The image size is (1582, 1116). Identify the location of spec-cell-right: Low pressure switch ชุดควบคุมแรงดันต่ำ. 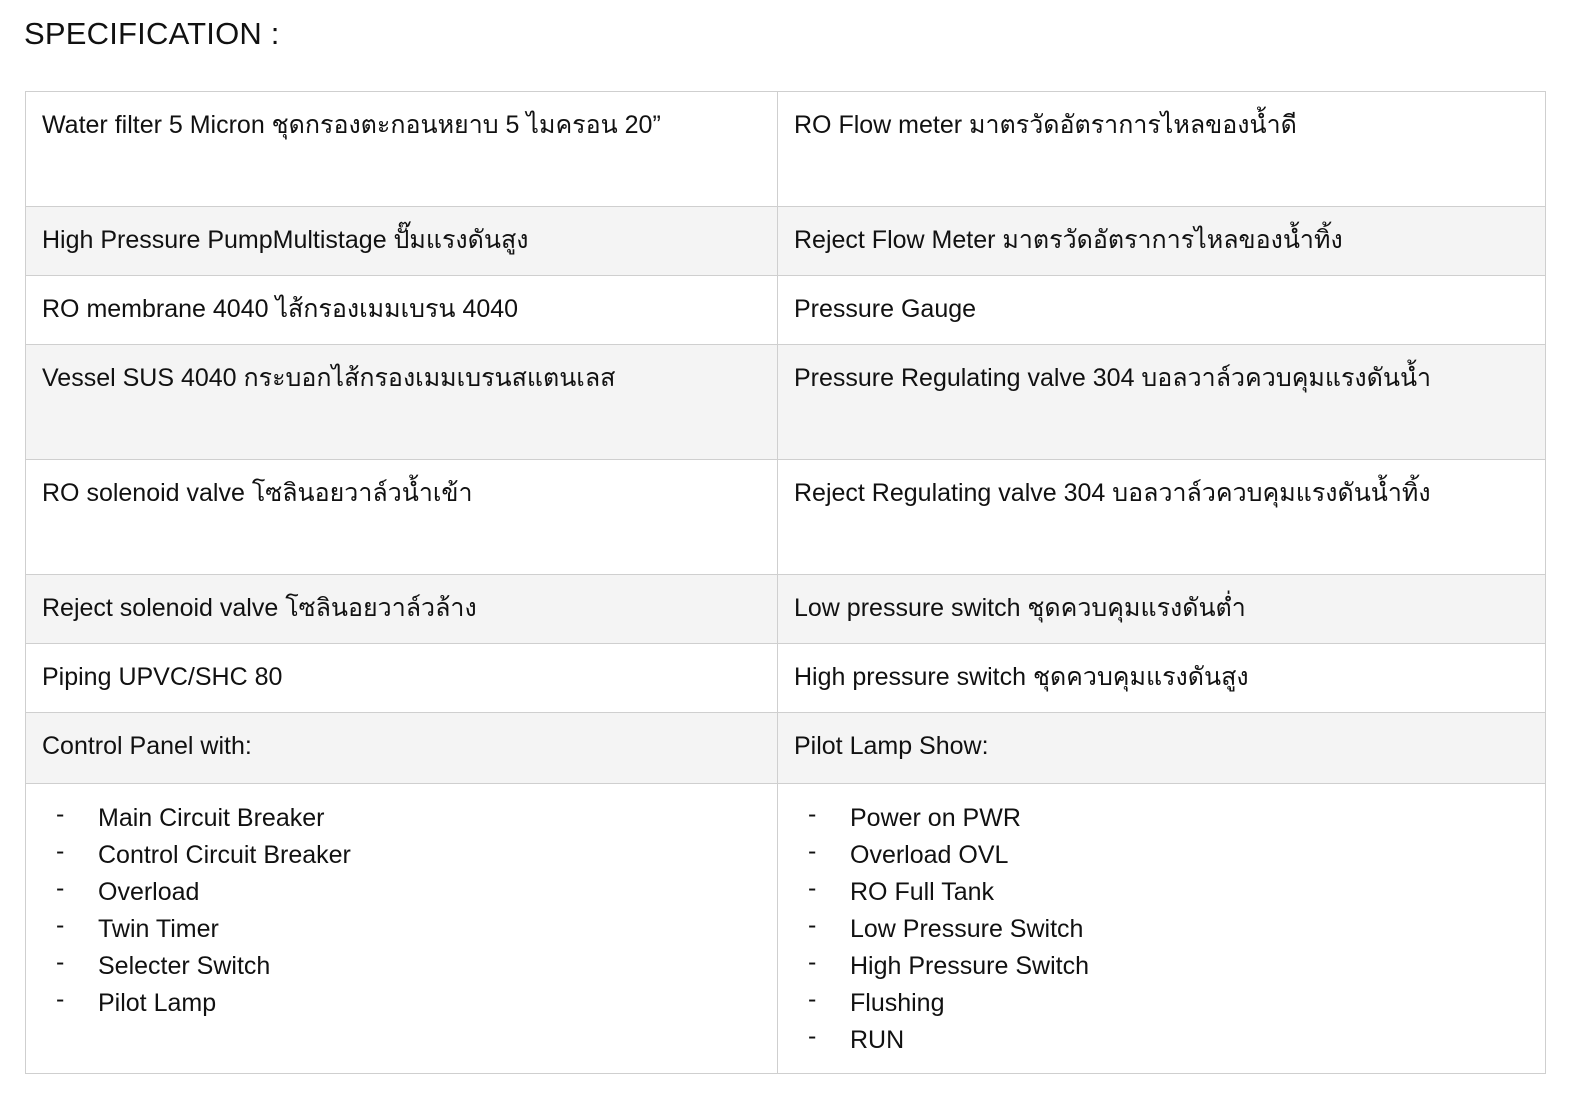
(1161, 609).